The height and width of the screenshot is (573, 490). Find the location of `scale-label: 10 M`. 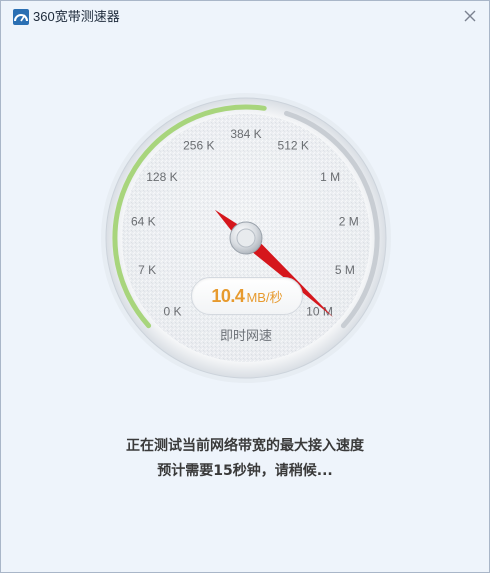

scale-label: 10 M is located at coordinates (319, 312).